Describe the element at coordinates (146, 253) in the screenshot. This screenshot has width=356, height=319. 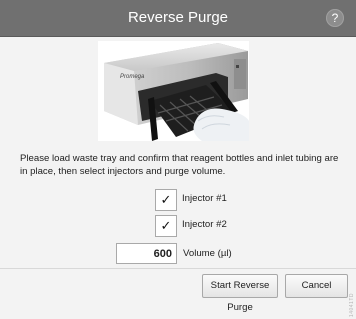
I see `volume-input: 600` at that location.